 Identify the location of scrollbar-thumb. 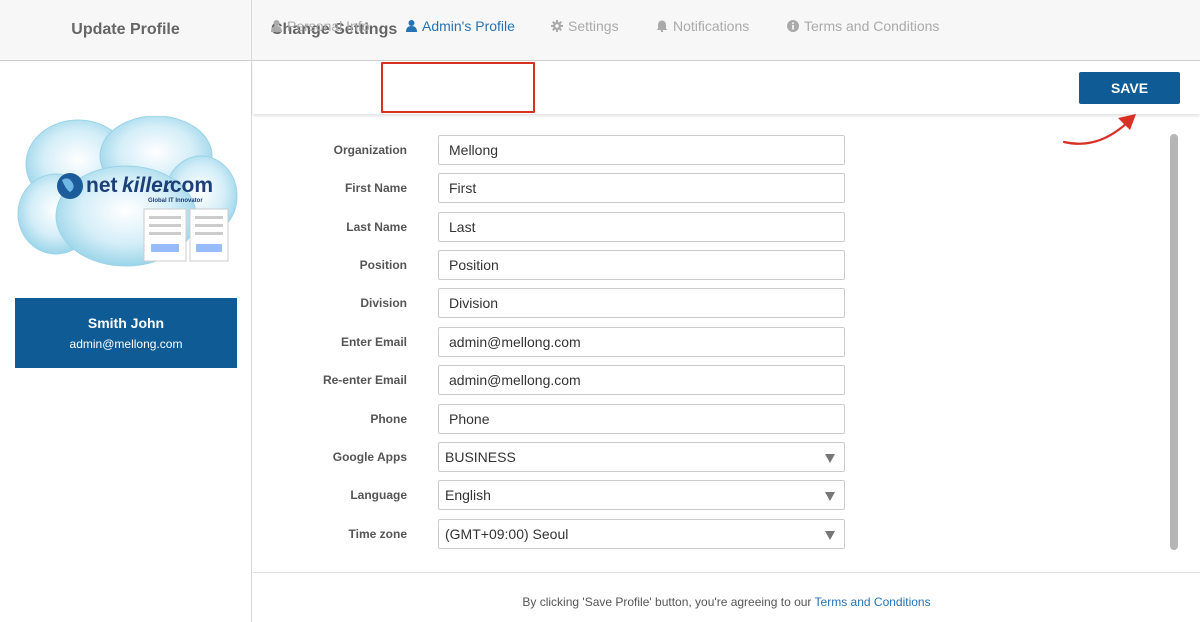
(1174, 342).